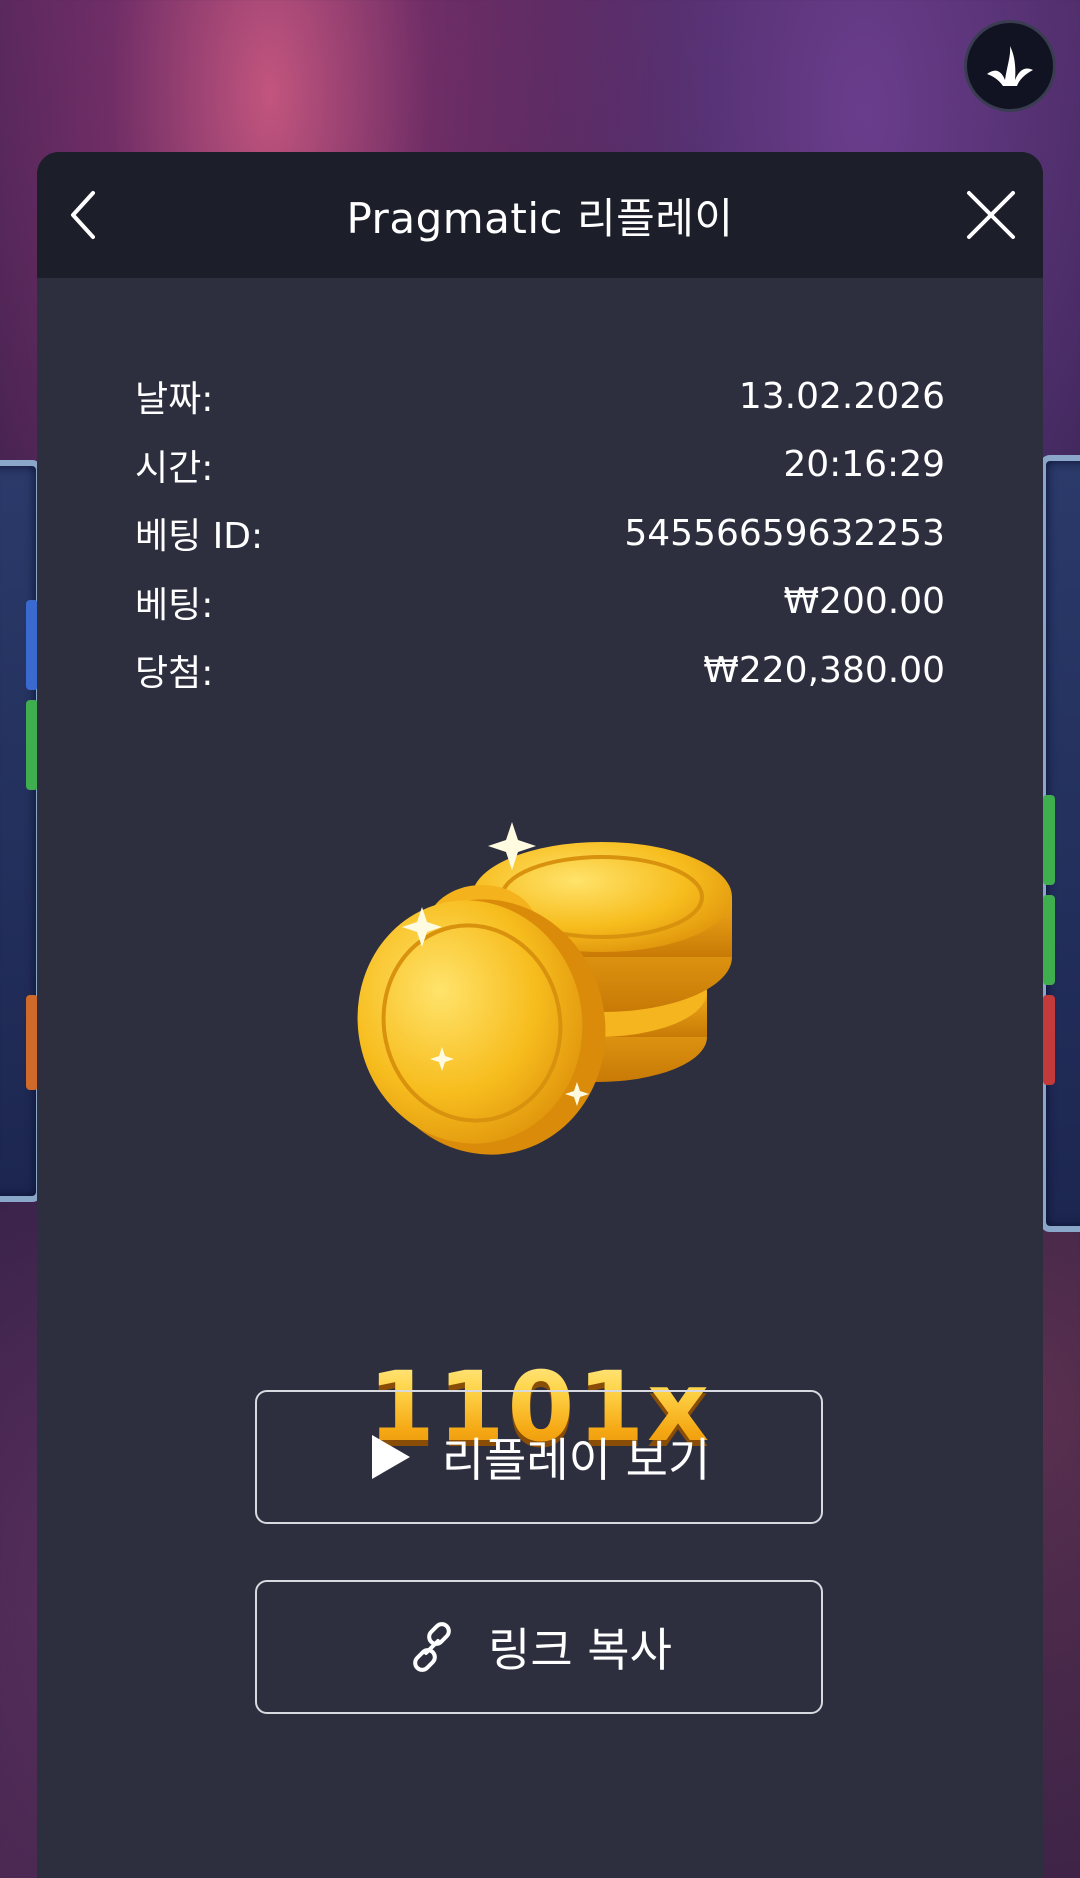 Image resolution: width=1080 pixels, height=1878 pixels. What do you see at coordinates (174, 400) in the screenshot?
I see `detail-label: 날짜:` at bounding box center [174, 400].